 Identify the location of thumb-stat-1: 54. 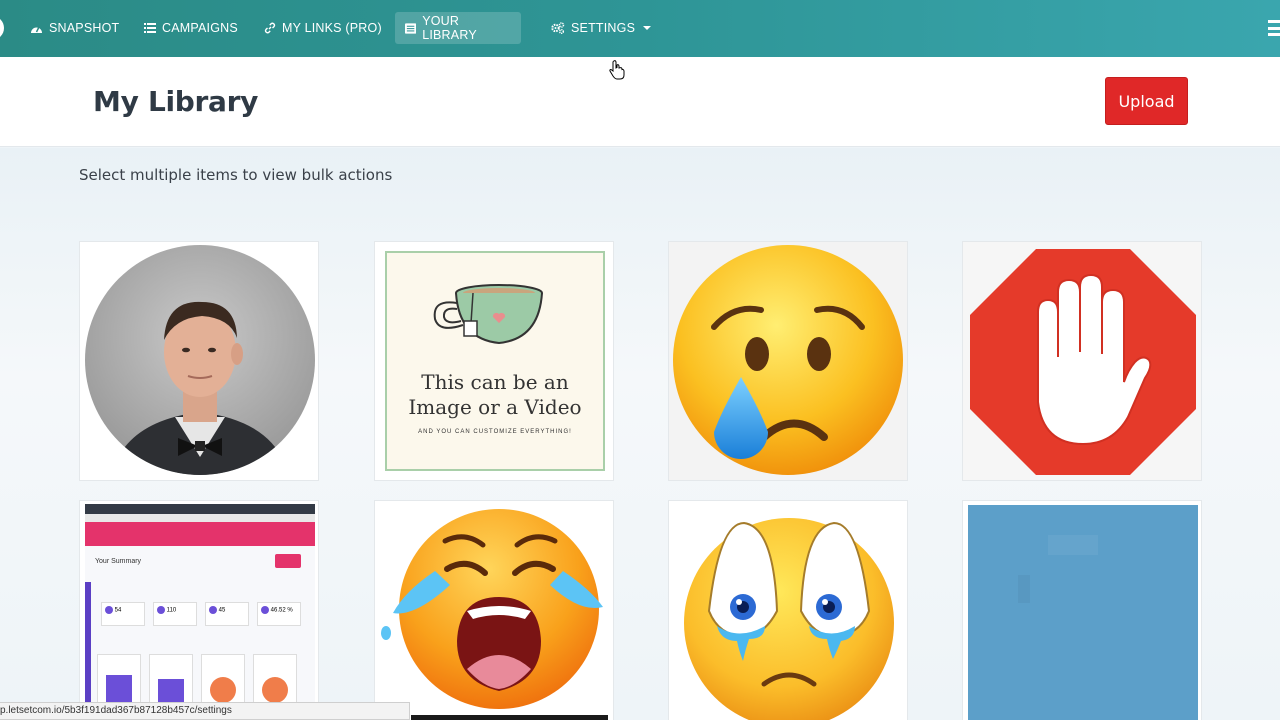
(118, 610).